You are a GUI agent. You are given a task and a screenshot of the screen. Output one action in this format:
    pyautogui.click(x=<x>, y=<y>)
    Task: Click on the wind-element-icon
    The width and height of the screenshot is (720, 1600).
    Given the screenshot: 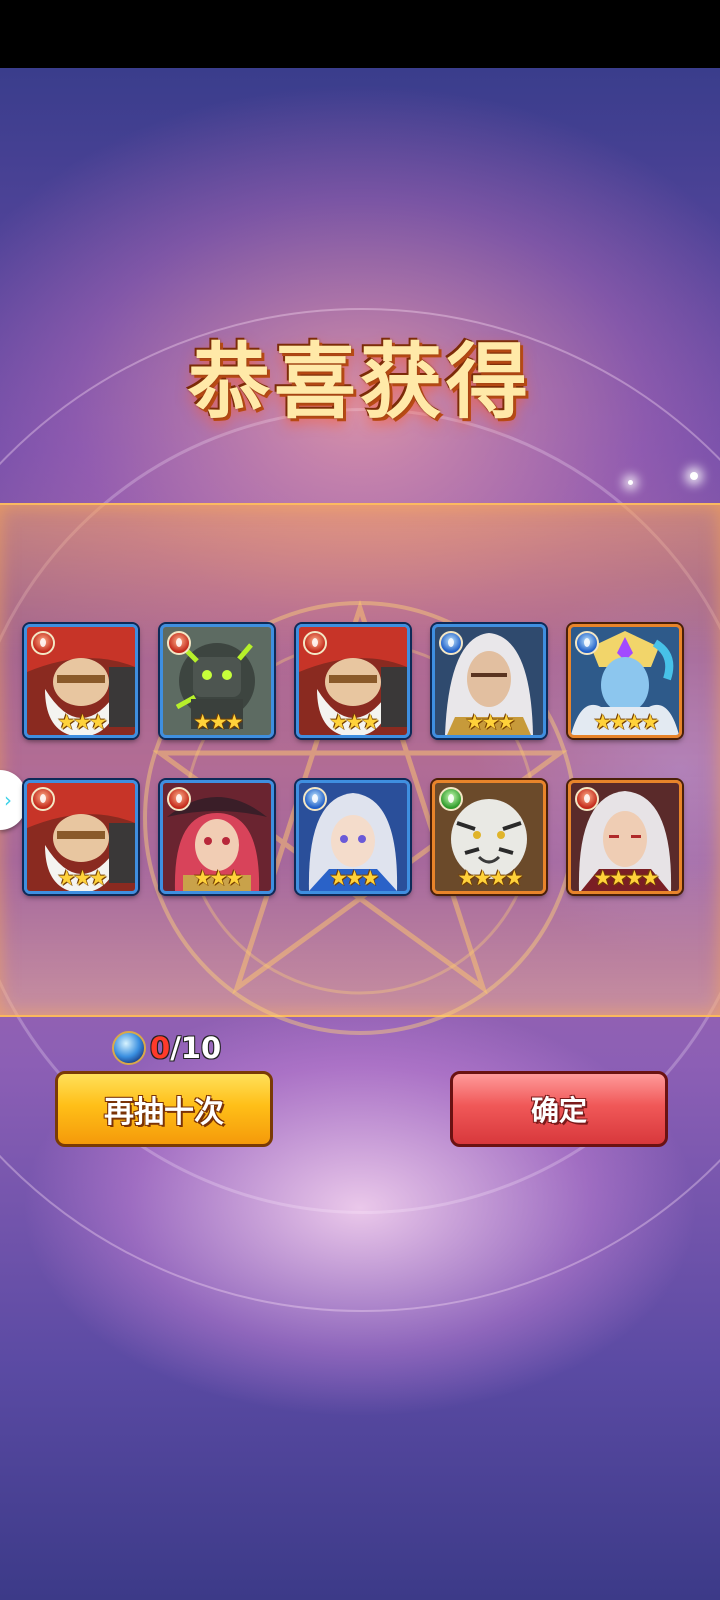 What is the action you would take?
    pyautogui.click(x=451, y=799)
    